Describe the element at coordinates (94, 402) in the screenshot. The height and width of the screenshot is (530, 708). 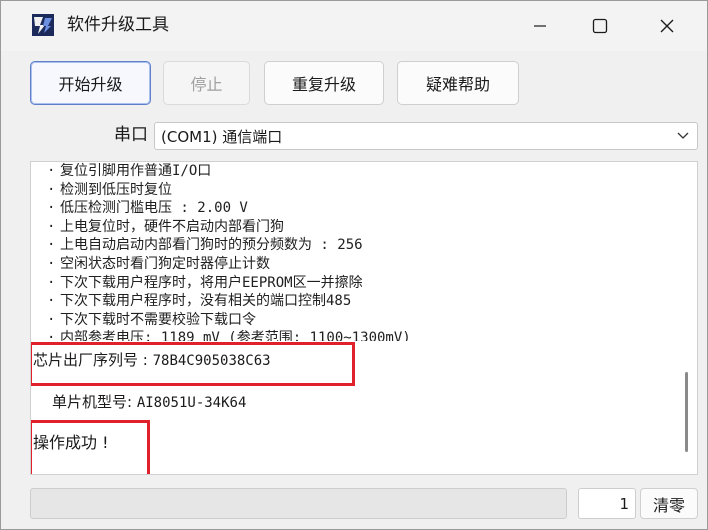
I see `model-label: 单片机型号:` at that location.